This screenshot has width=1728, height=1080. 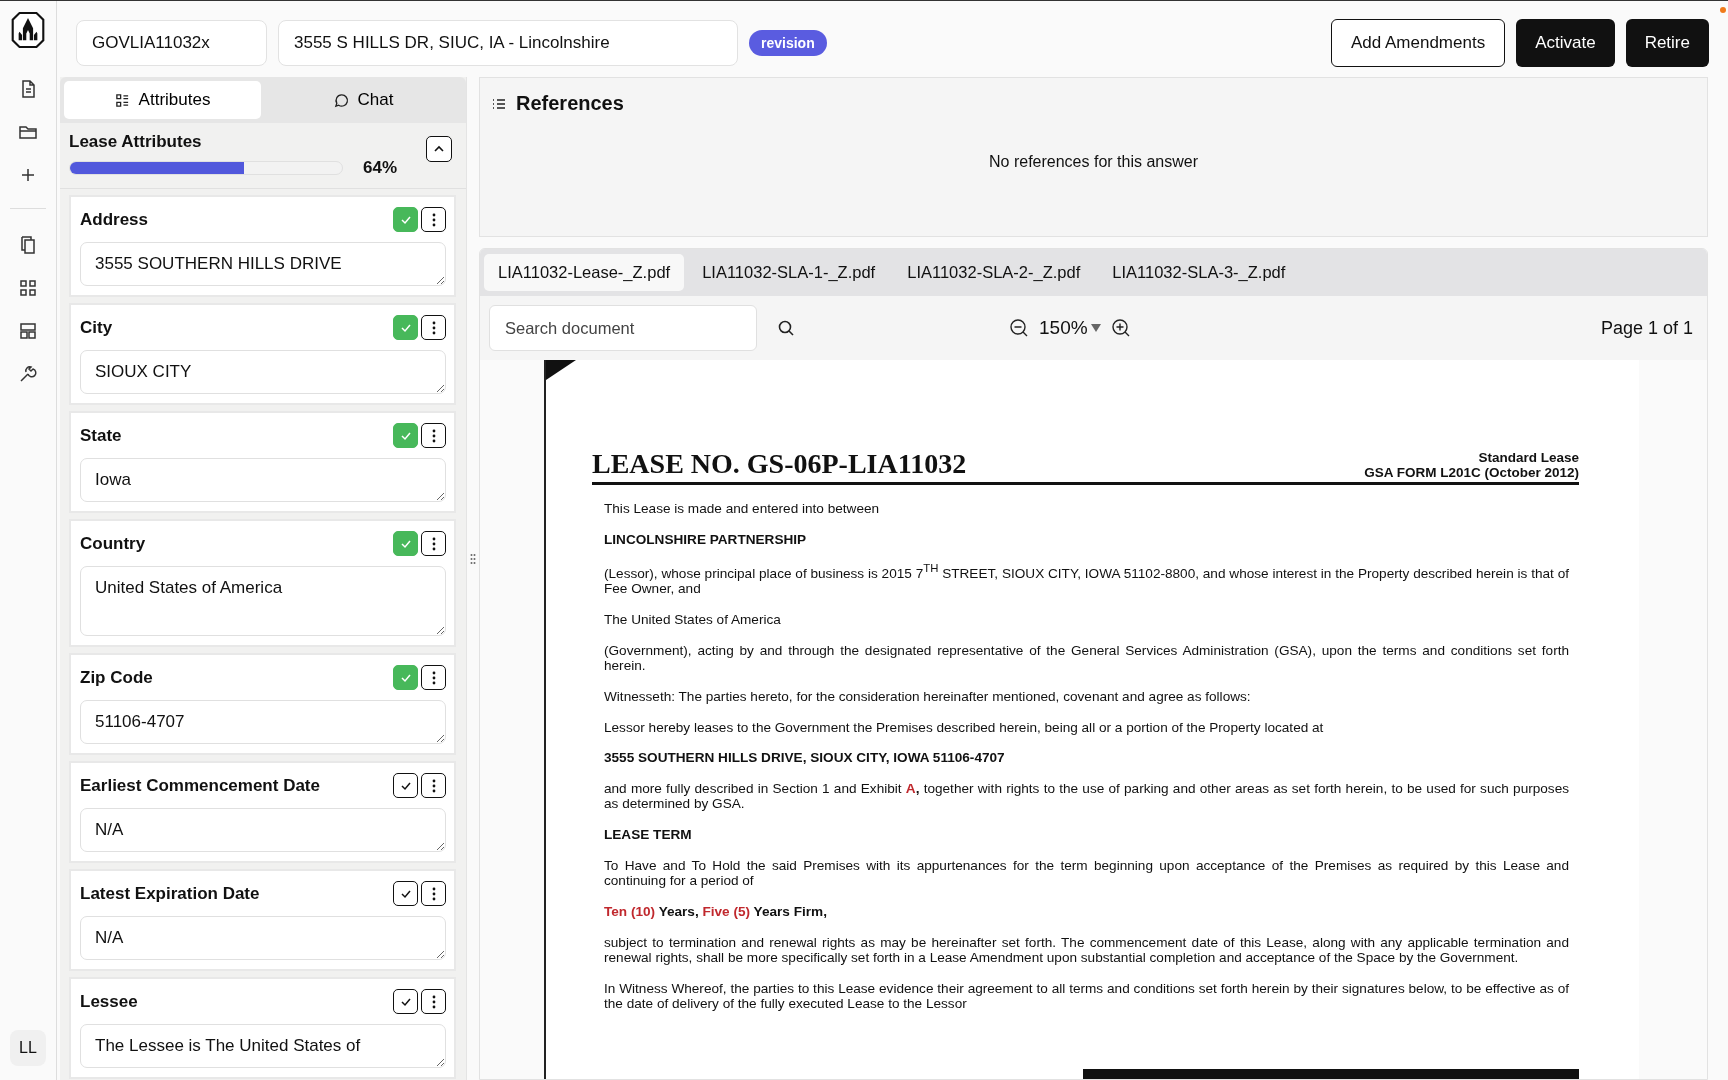 I want to click on search-field: Search document, so click(x=623, y=328).